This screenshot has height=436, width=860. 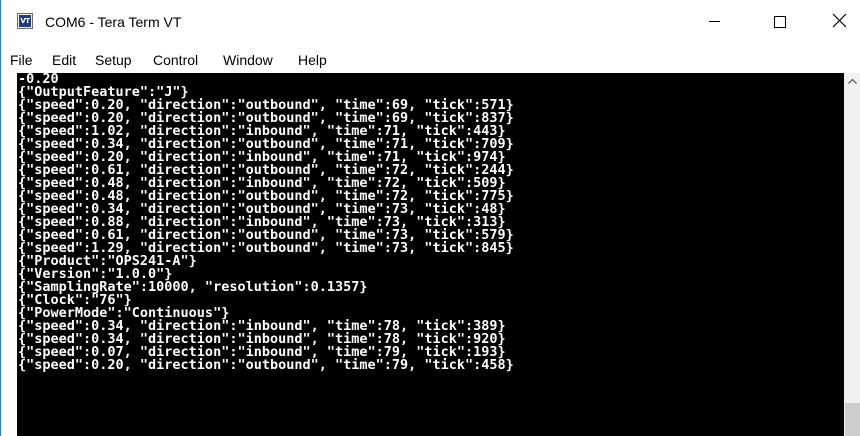 I want to click on menu-help: Help, so click(x=312, y=60).